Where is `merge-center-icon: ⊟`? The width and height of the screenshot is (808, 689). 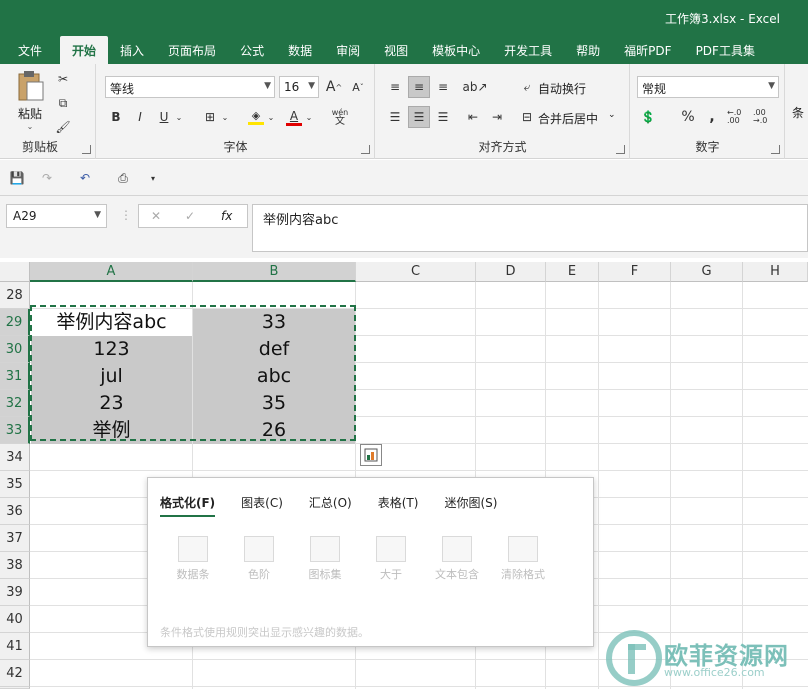 merge-center-icon: ⊟ is located at coordinates (527, 117).